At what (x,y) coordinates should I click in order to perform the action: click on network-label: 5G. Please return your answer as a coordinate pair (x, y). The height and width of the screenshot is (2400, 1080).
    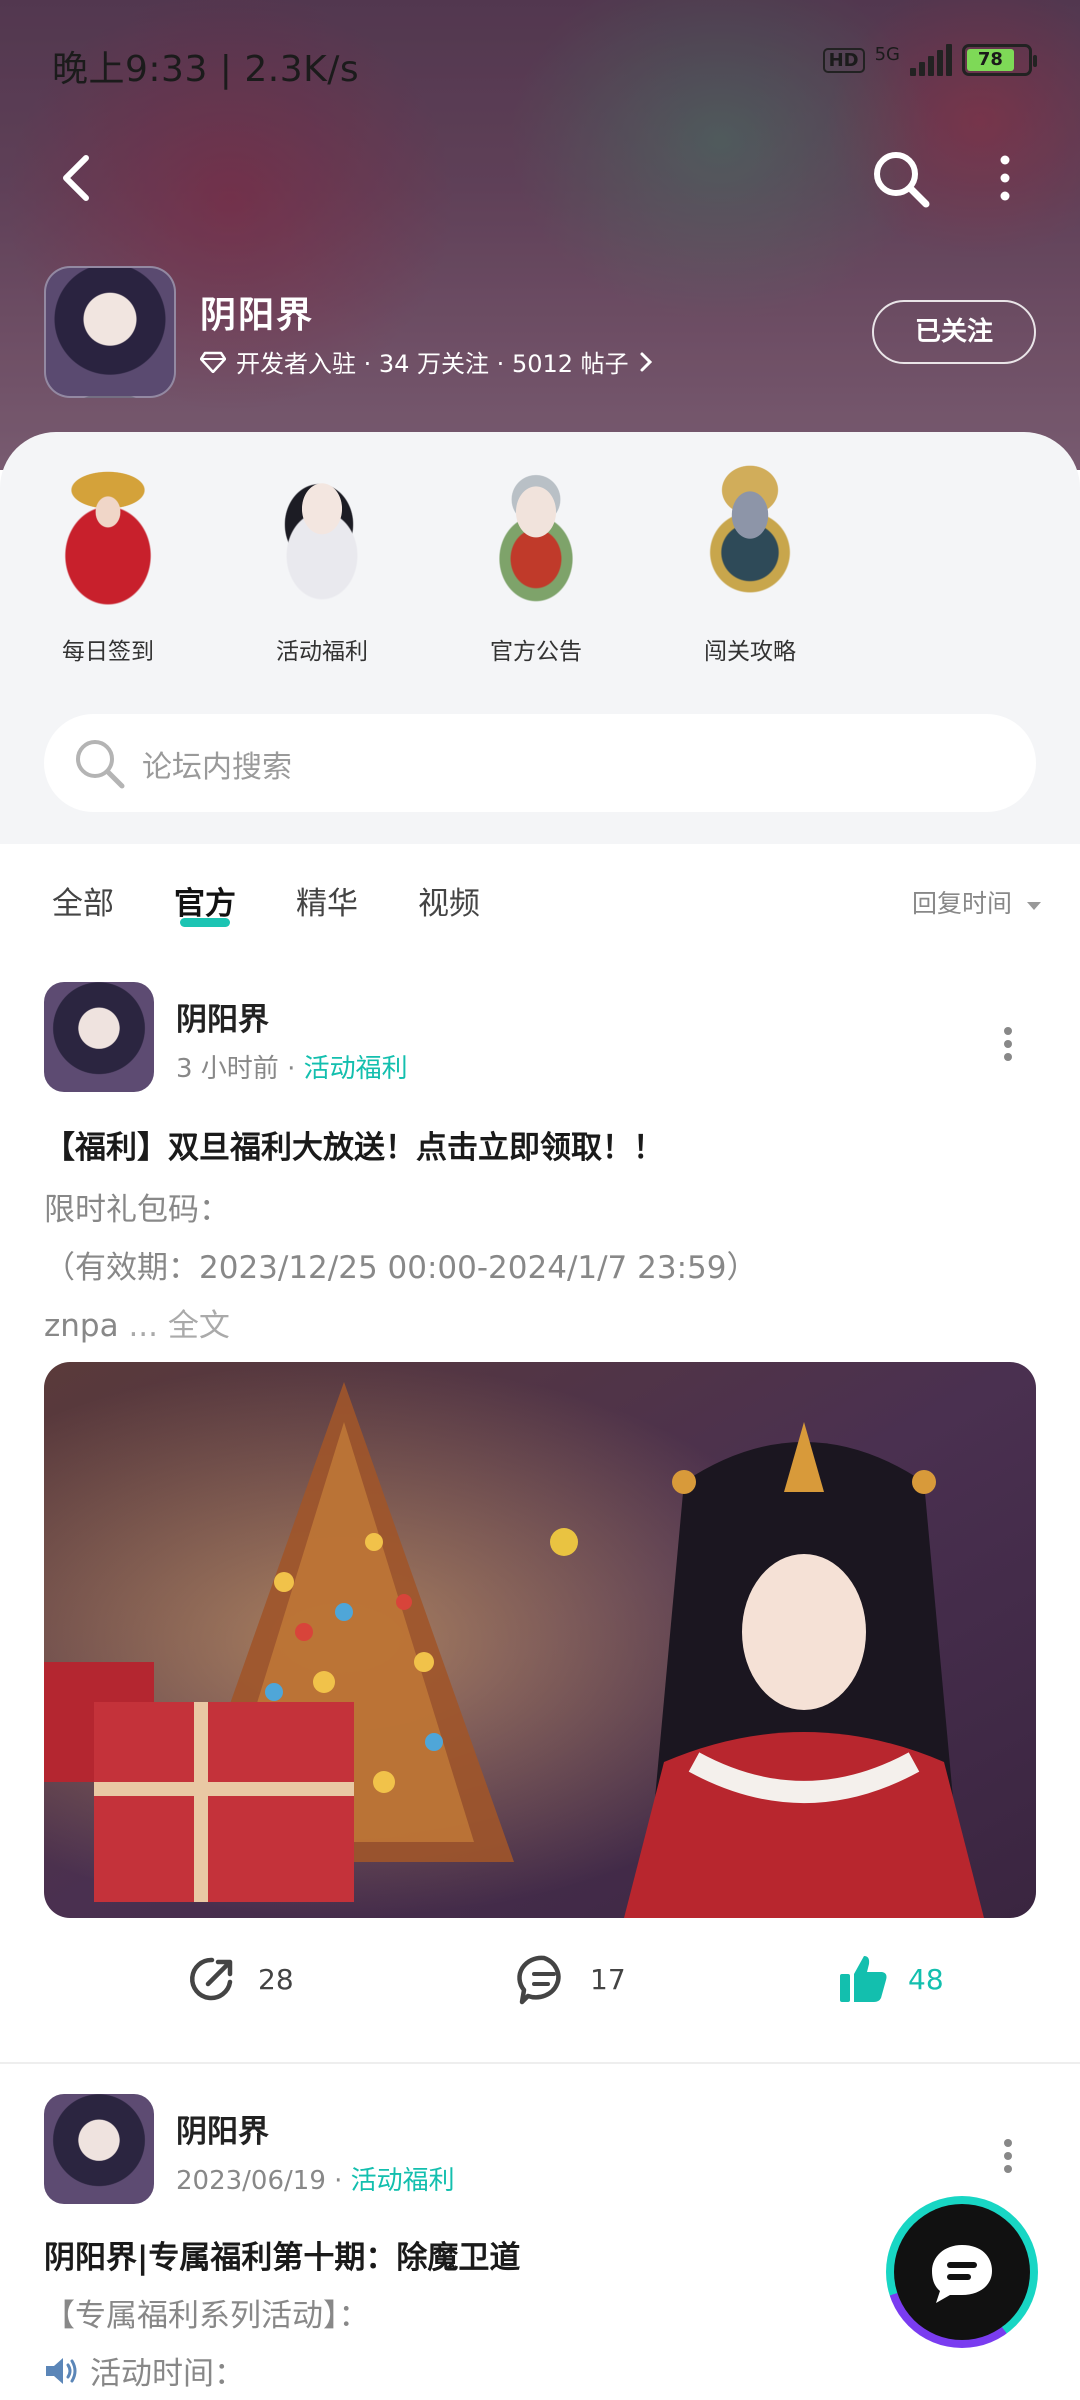
    Looking at the image, I should click on (887, 54).